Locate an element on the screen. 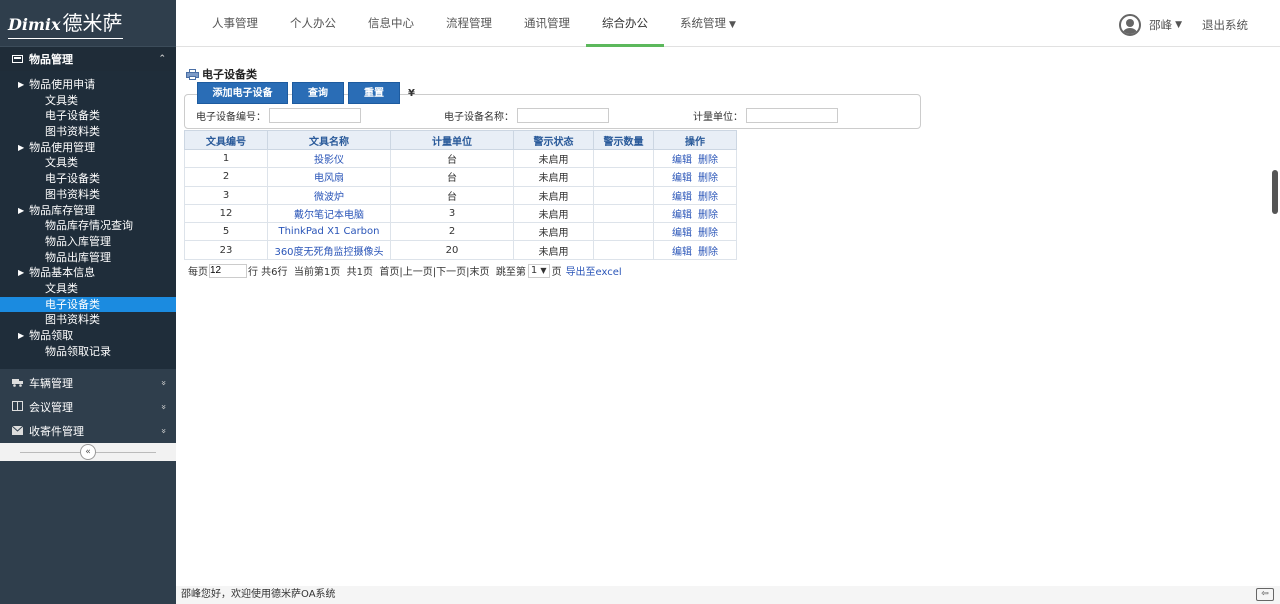 The image size is (1280, 604). section-goods-management: 物品管理 ⌃ is located at coordinates (88, 59).